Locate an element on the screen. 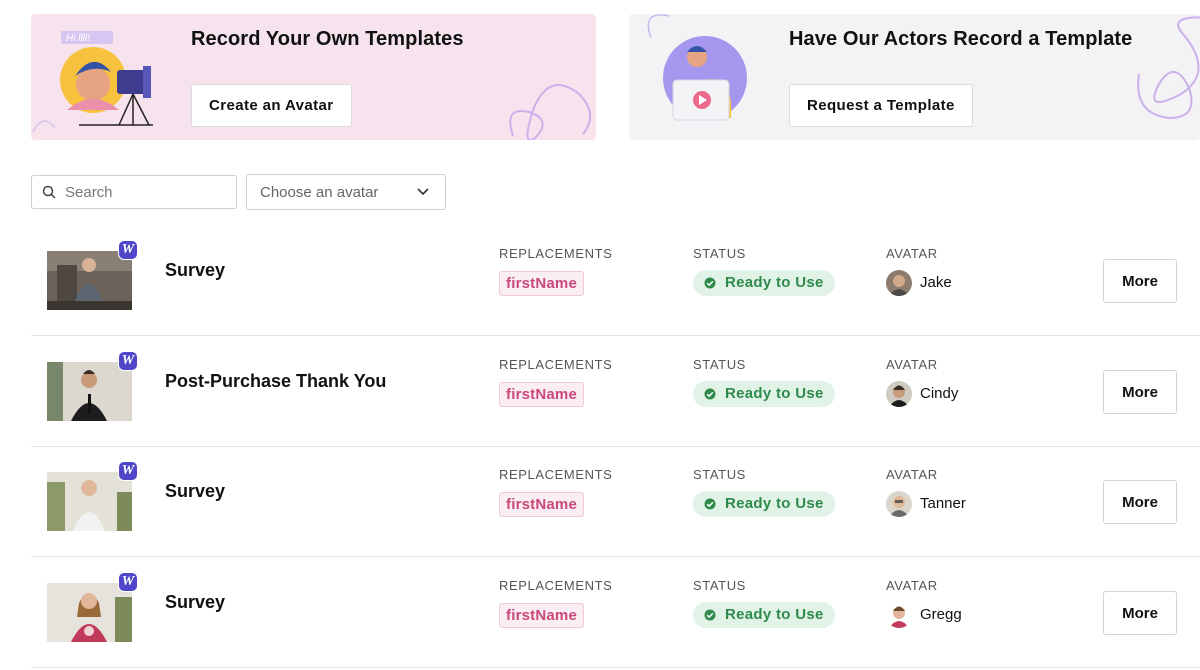  create-avatar-button: Create an Avatar is located at coordinates (271, 105).